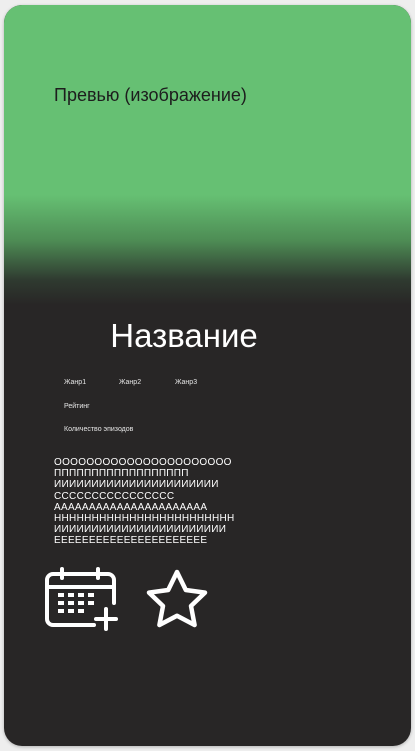  Describe the element at coordinates (77, 406) in the screenshot. I see `rating-label: Рейтинг` at that location.